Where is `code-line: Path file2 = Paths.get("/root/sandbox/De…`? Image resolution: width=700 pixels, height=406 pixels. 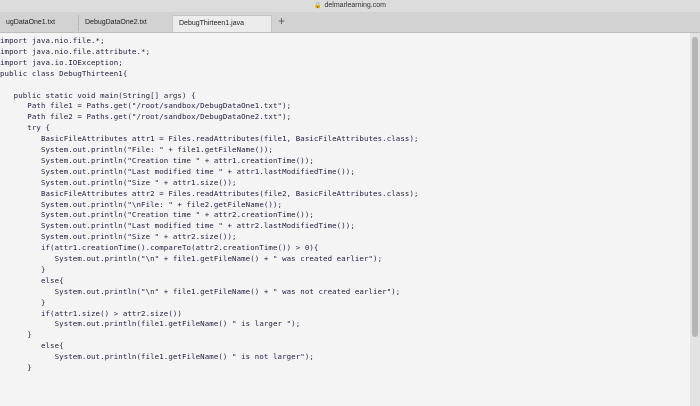 code-line: Path file2 = Paths.get("/root/sandbox/De… is located at coordinates (146, 117).